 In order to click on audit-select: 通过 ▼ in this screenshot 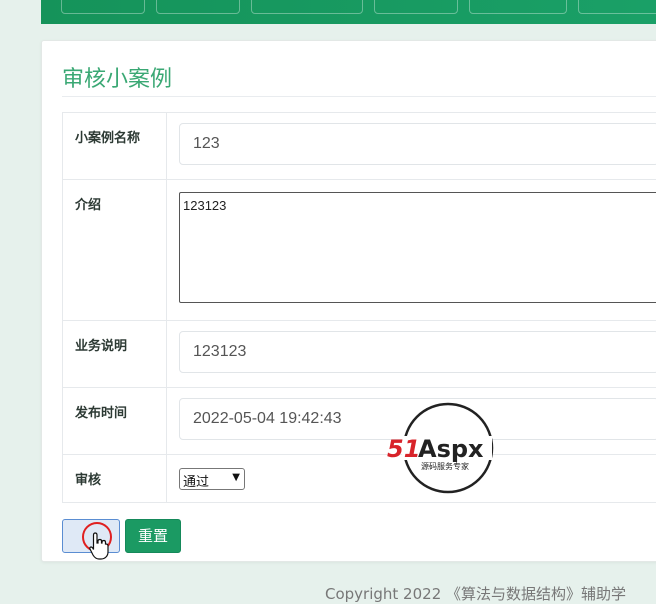, I will do `click(212, 479)`.